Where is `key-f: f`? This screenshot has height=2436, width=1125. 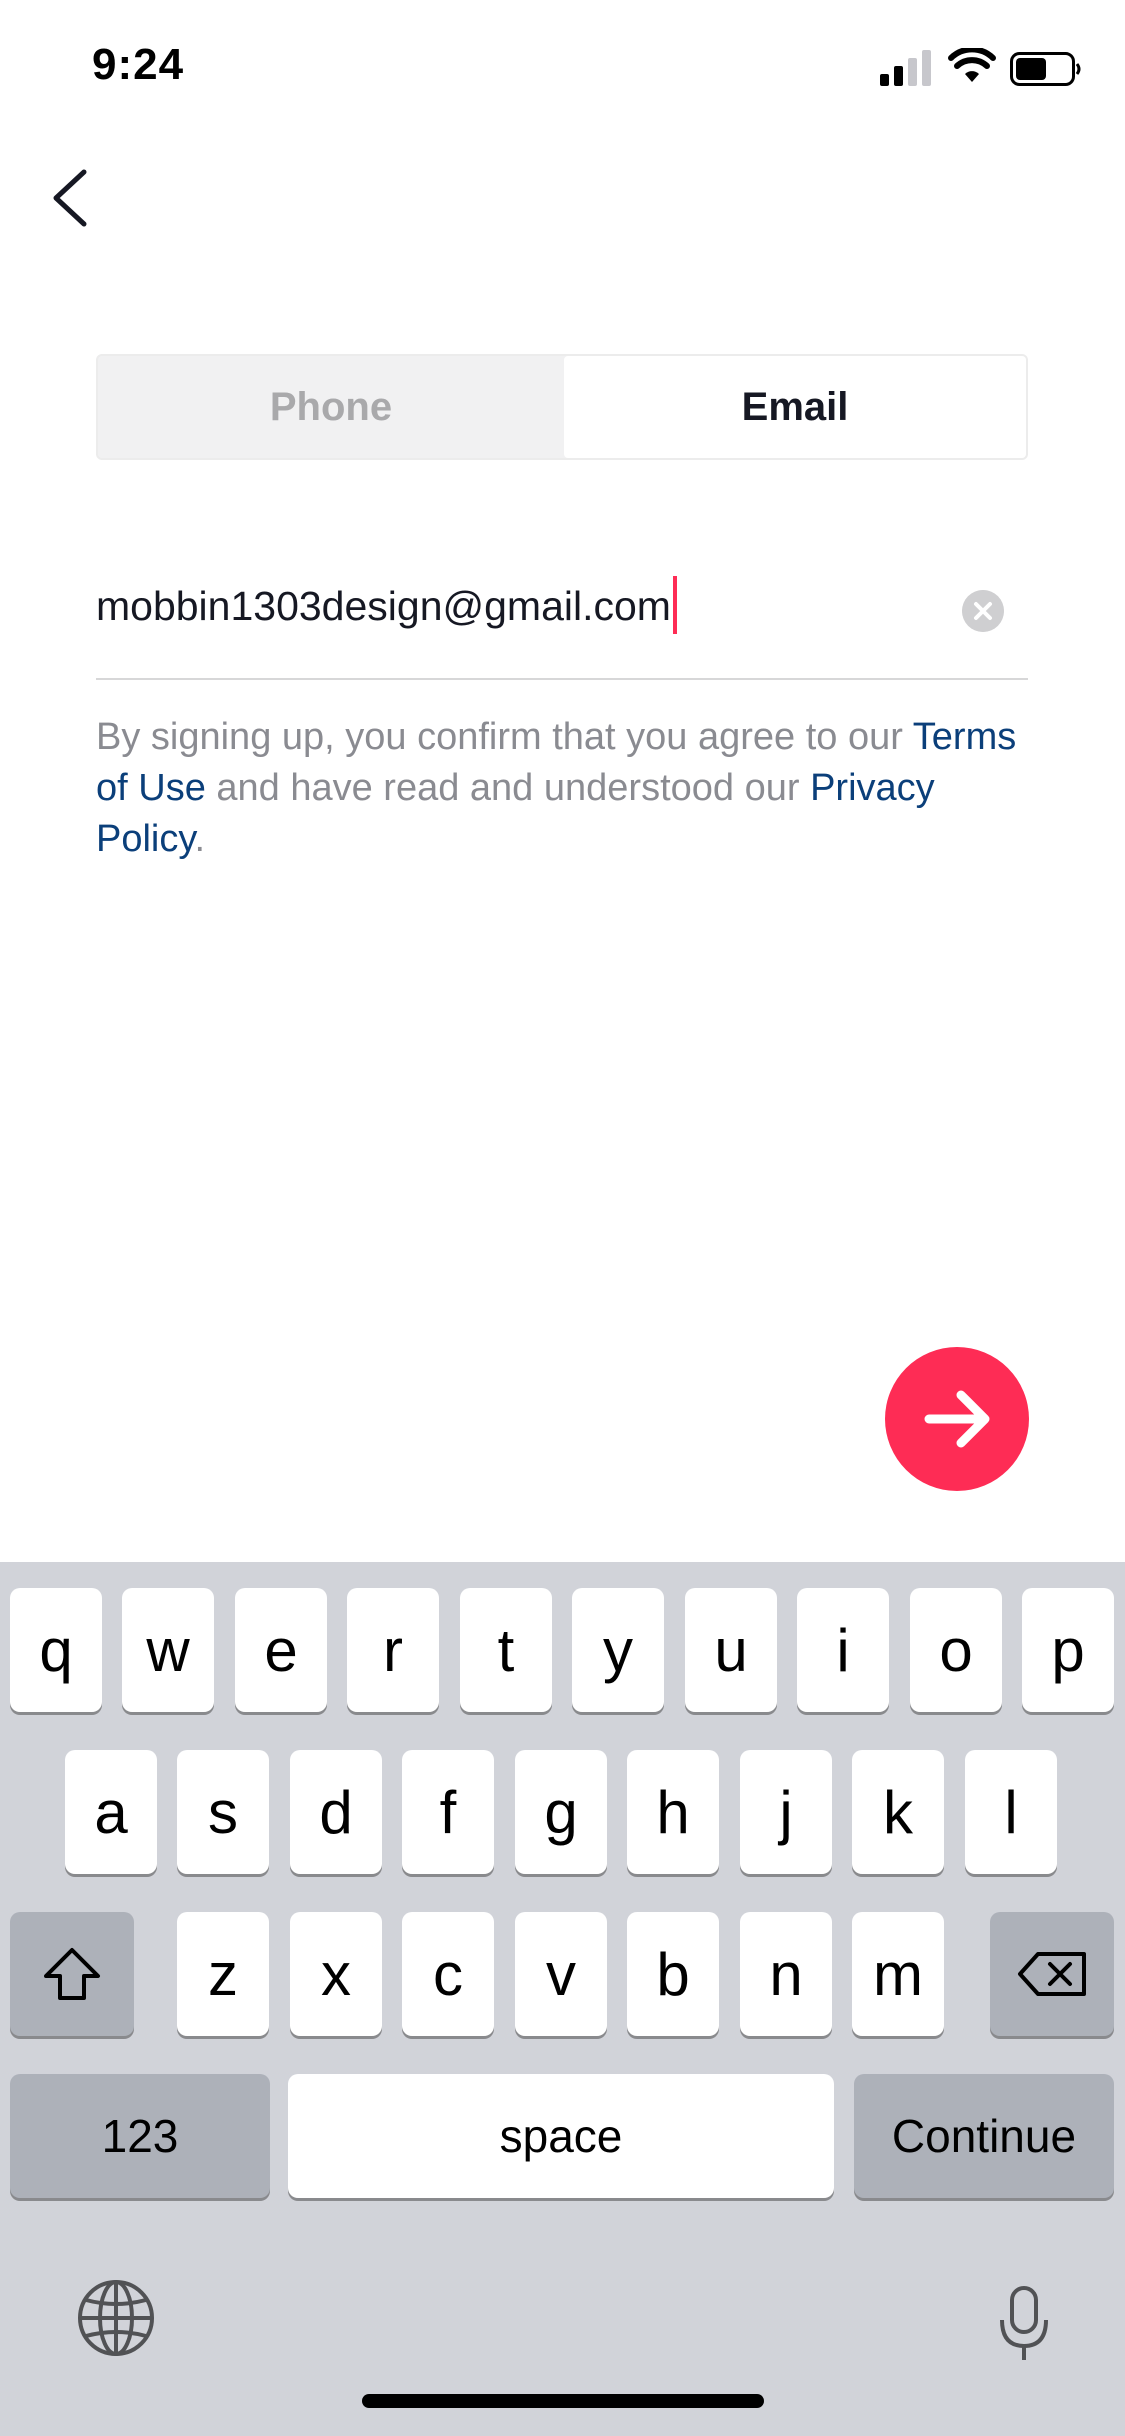 key-f: f is located at coordinates (448, 1812).